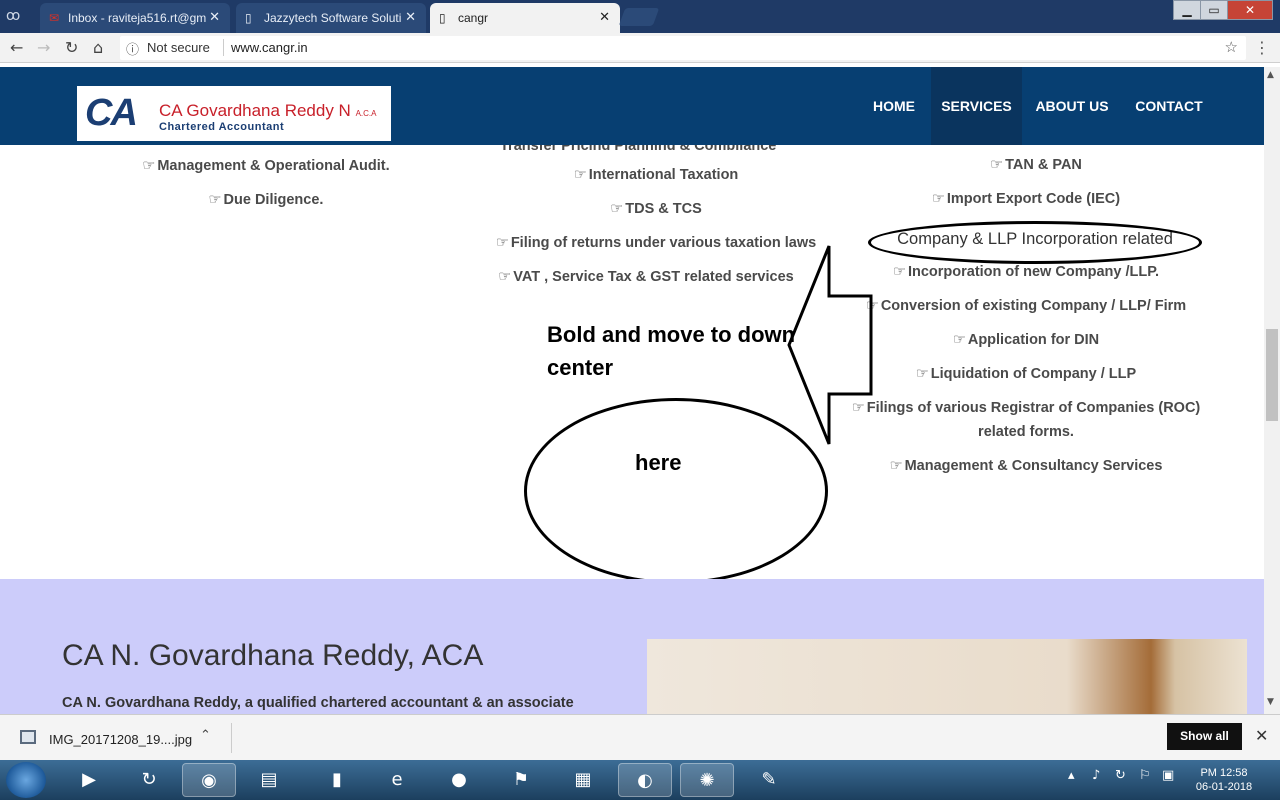 The height and width of the screenshot is (800, 1280). I want to click on show-hidden-icons-icon: ▴, so click(1071, 775).